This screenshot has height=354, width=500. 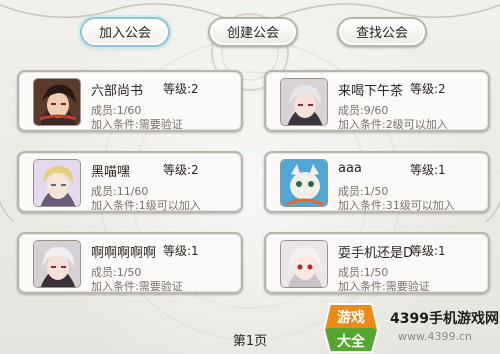 What do you see at coordinates (253, 32) in the screenshot?
I see `tab-create-guild: 创建公会` at bounding box center [253, 32].